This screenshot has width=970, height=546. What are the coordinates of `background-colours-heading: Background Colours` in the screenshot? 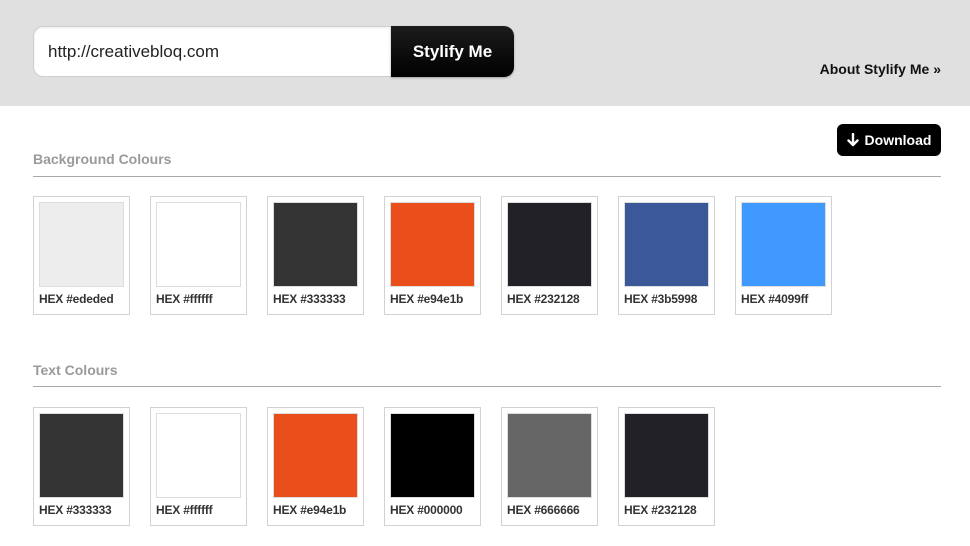 It's located at (102, 159).